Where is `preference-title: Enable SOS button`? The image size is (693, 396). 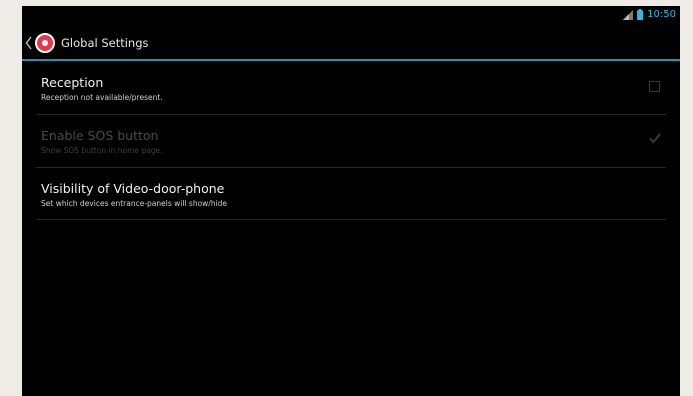
preference-title: Enable SOS button is located at coordinates (100, 135).